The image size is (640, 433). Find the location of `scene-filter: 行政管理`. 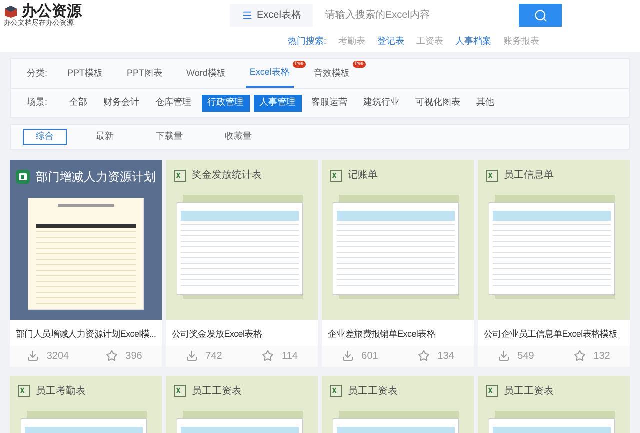

scene-filter: 行政管理 is located at coordinates (226, 103).